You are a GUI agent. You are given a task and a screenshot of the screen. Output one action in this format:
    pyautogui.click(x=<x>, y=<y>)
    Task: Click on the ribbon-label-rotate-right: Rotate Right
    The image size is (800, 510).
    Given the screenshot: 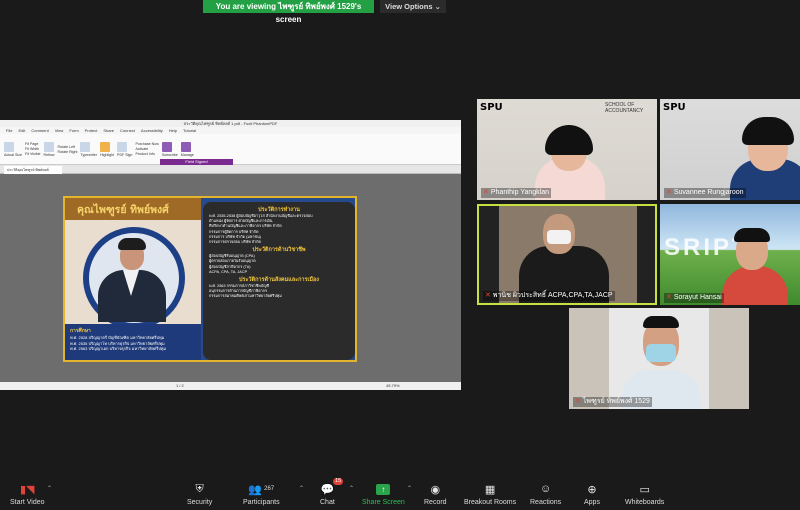 What is the action you would take?
    pyautogui.click(x=68, y=152)
    